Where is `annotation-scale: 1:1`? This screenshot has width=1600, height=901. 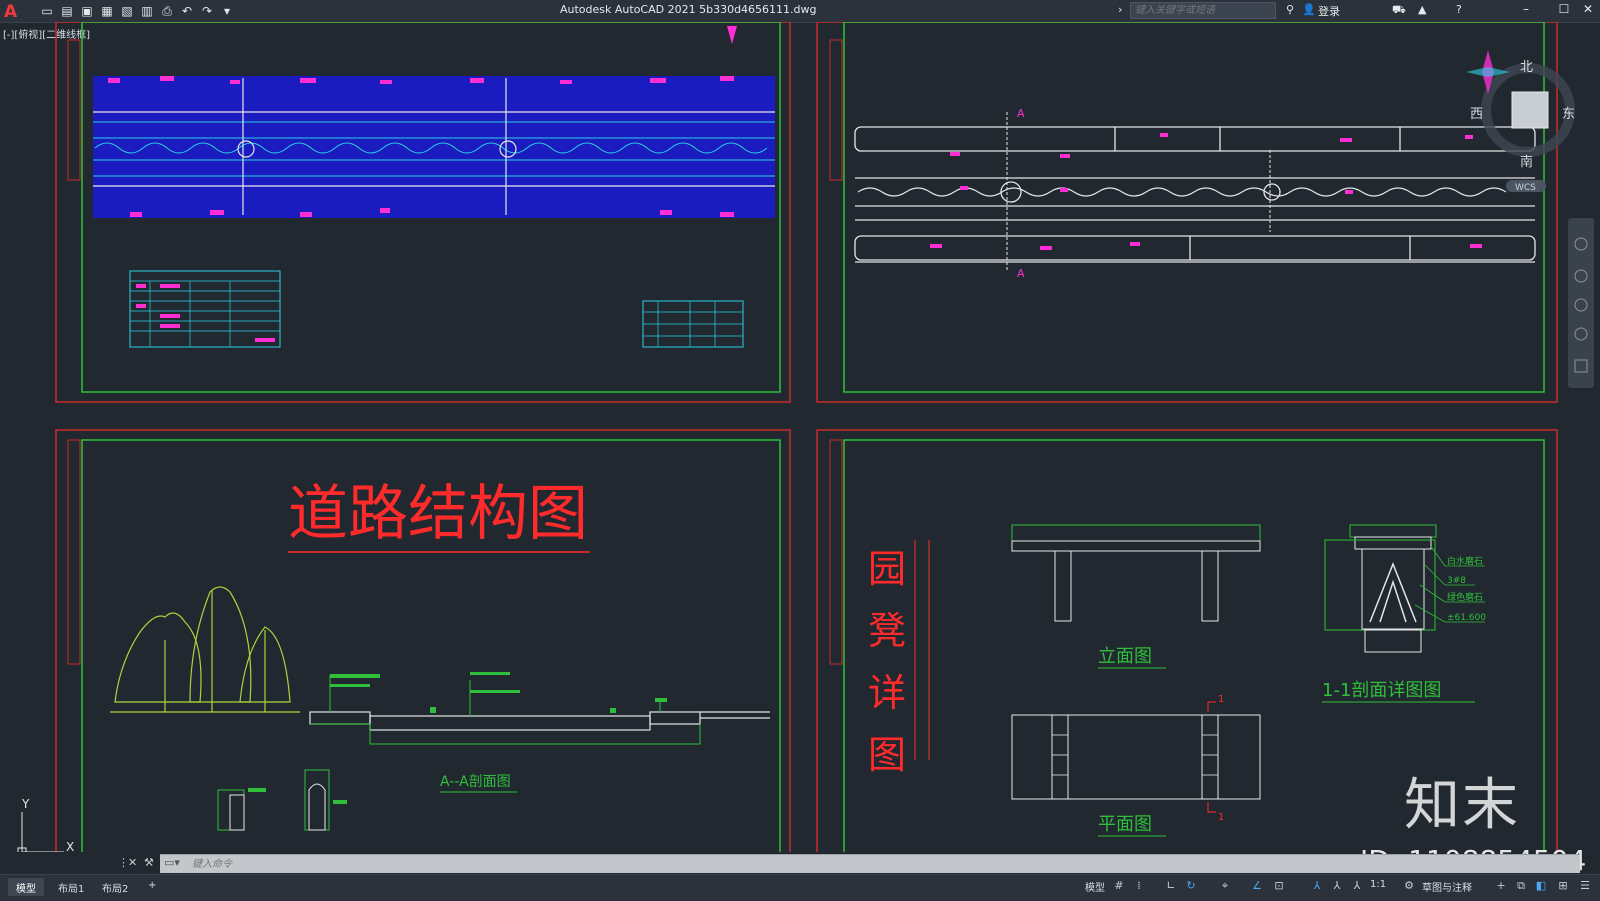
annotation-scale: 1:1 is located at coordinates (1378, 884).